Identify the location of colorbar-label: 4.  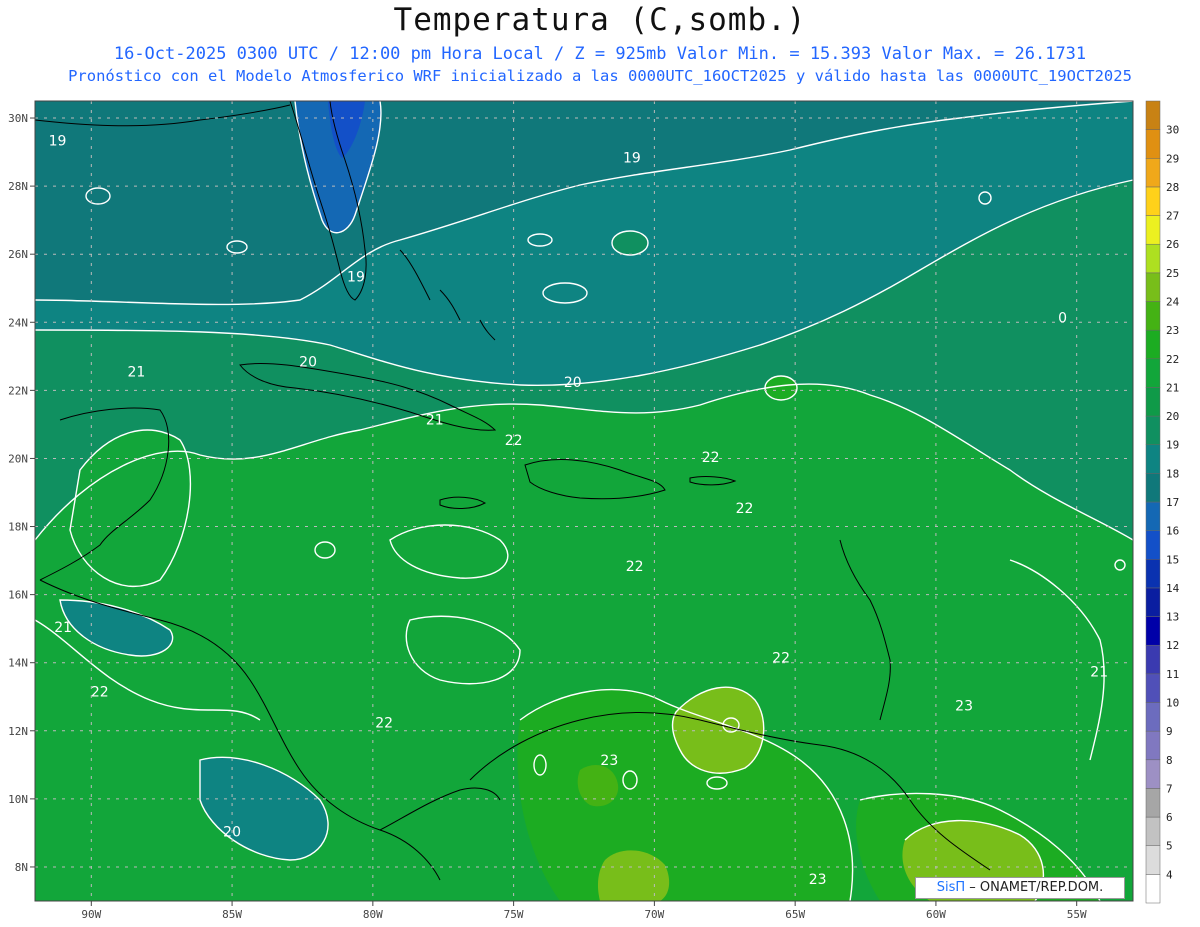
(1169, 874).